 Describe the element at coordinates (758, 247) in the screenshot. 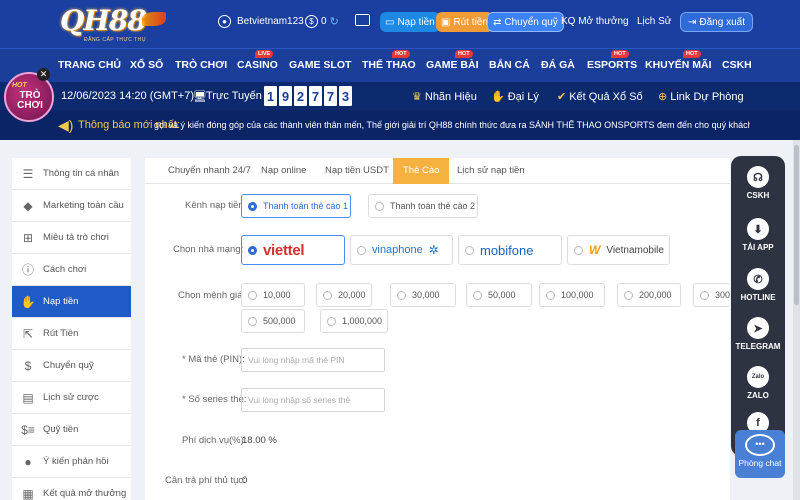

I see `app-download-label: TẢI APP` at that location.